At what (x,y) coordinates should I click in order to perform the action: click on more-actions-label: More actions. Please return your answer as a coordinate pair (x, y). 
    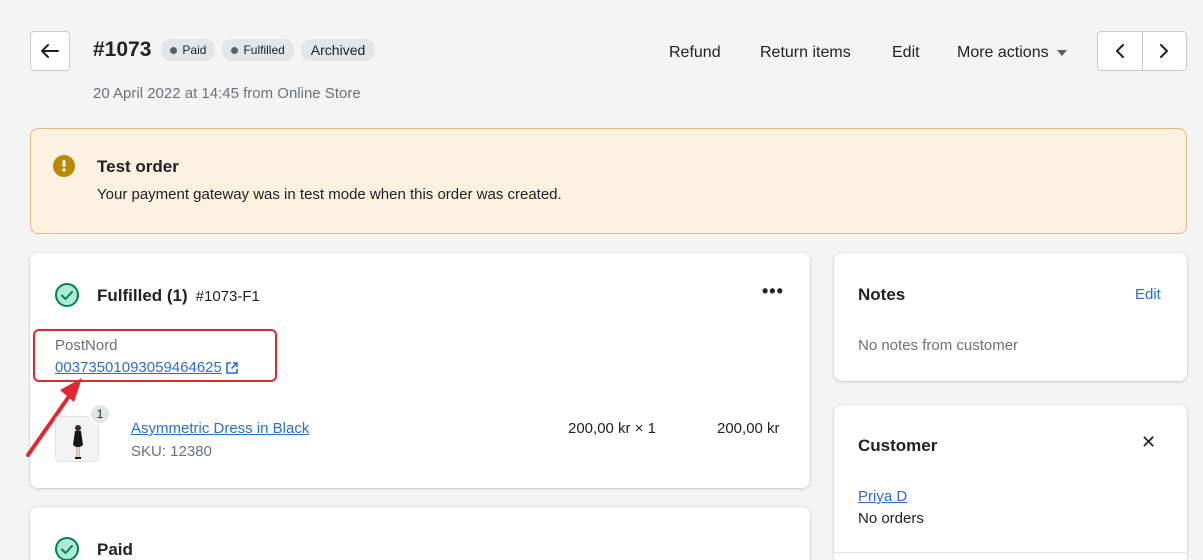
    Looking at the image, I should click on (1003, 52).